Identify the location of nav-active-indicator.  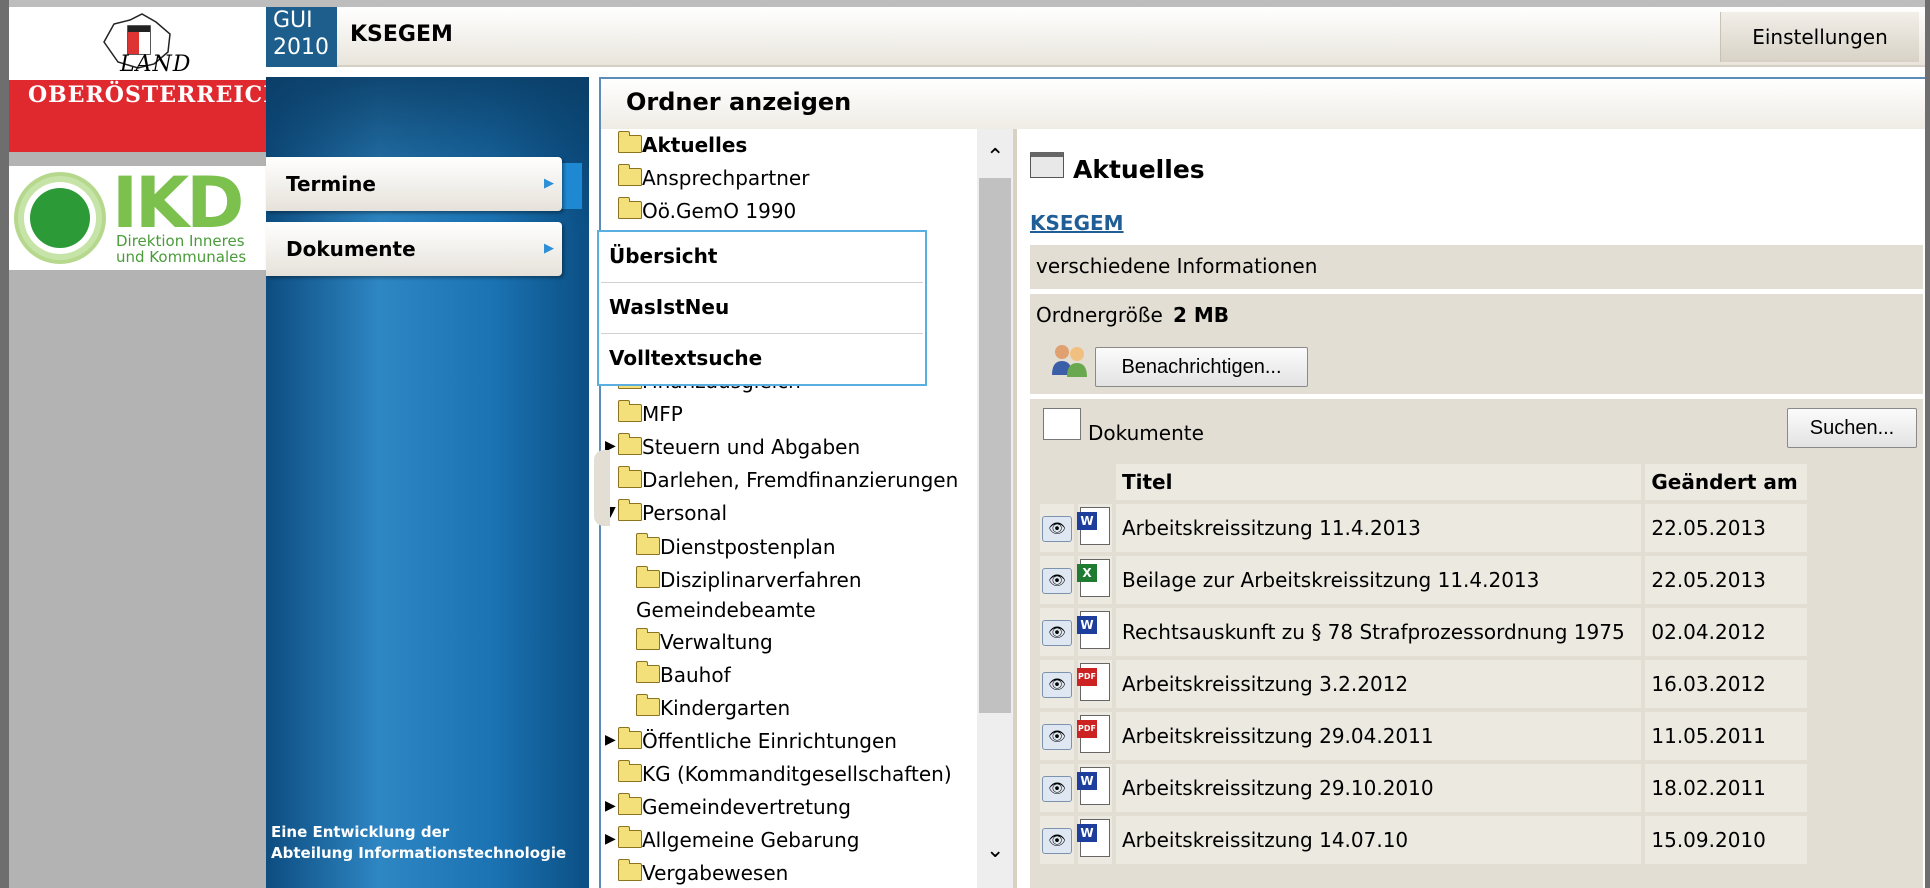
(572, 186).